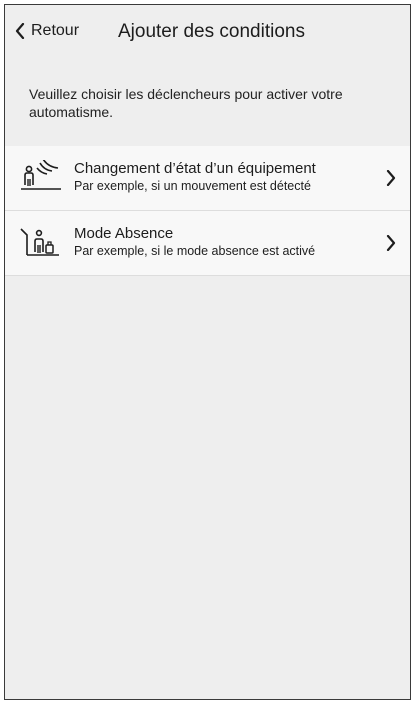 Image resolution: width=417 pixels, height=704 pixels. I want to click on header: Retour Ajouter des conditions, so click(207, 31).